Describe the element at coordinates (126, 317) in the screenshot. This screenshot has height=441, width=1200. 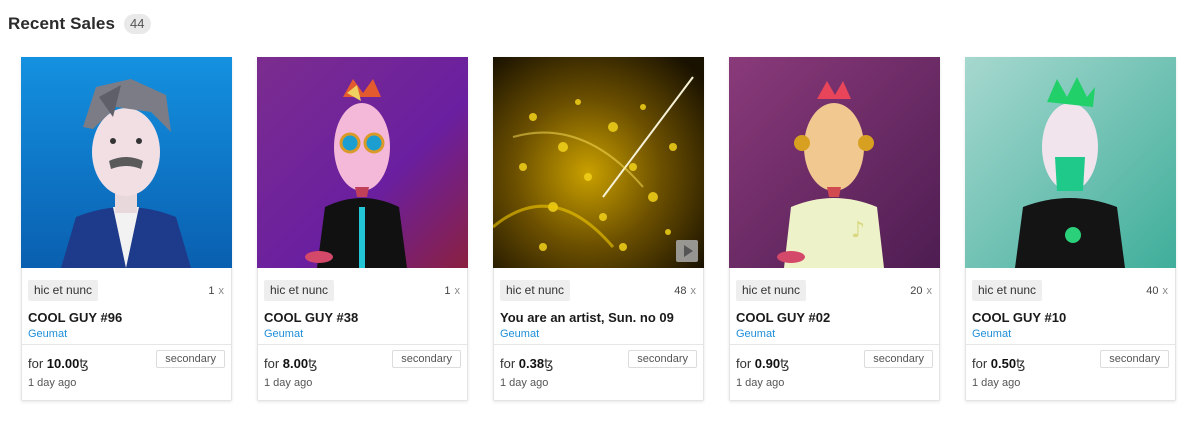
I see `artwork-title: COOL GUY #96` at that location.